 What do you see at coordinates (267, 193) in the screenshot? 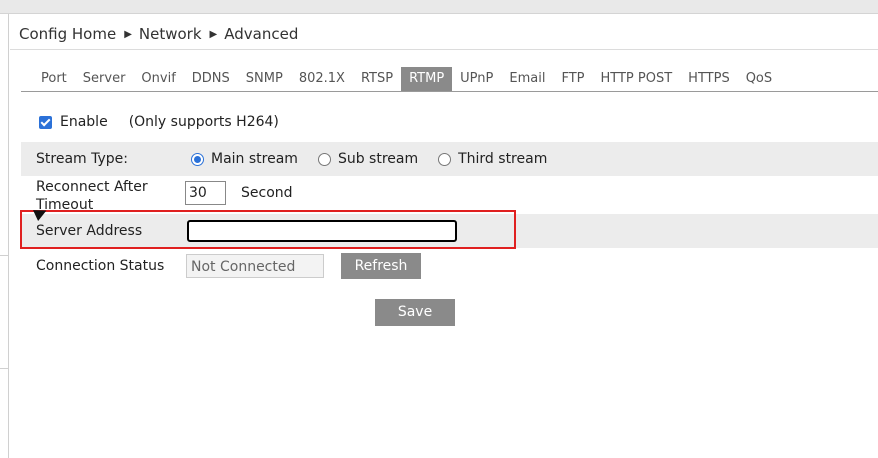
I see `reconnect-unit: Second` at bounding box center [267, 193].